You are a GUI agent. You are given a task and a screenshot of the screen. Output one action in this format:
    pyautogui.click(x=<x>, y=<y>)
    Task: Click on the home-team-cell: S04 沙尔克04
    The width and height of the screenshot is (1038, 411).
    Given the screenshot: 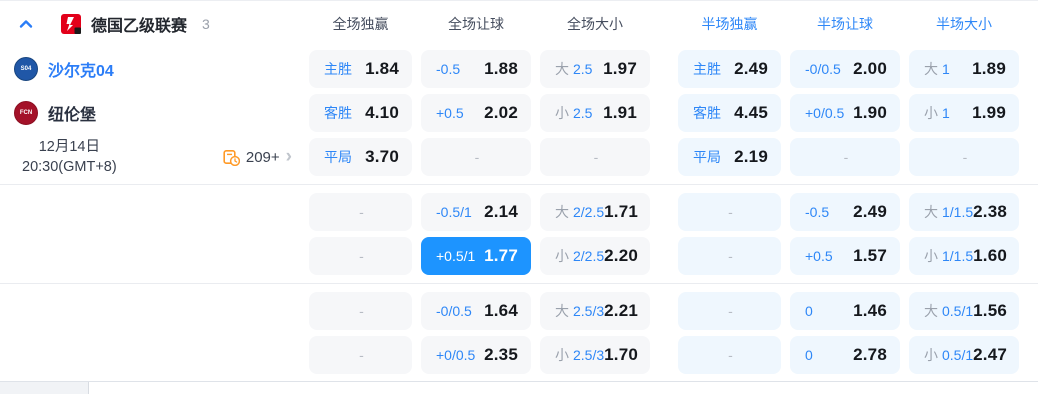 What is the action you would take?
    pyautogui.click(x=150, y=69)
    